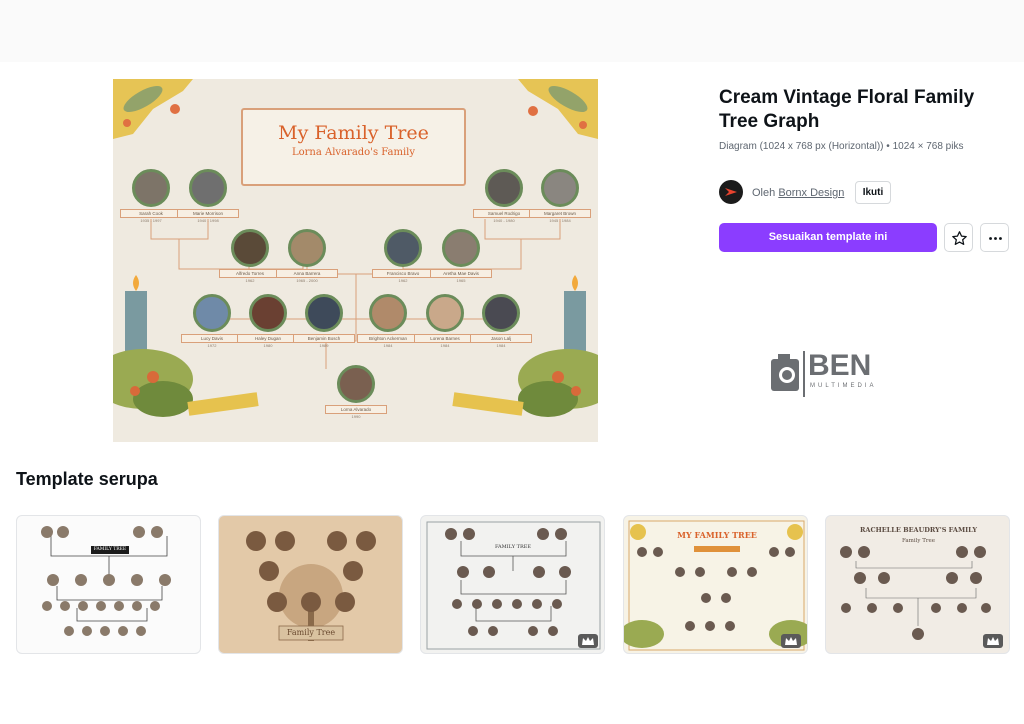 The height and width of the screenshot is (724, 1024). I want to click on watermark-subtitle: MULTIMEDIA, so click(843, 386).